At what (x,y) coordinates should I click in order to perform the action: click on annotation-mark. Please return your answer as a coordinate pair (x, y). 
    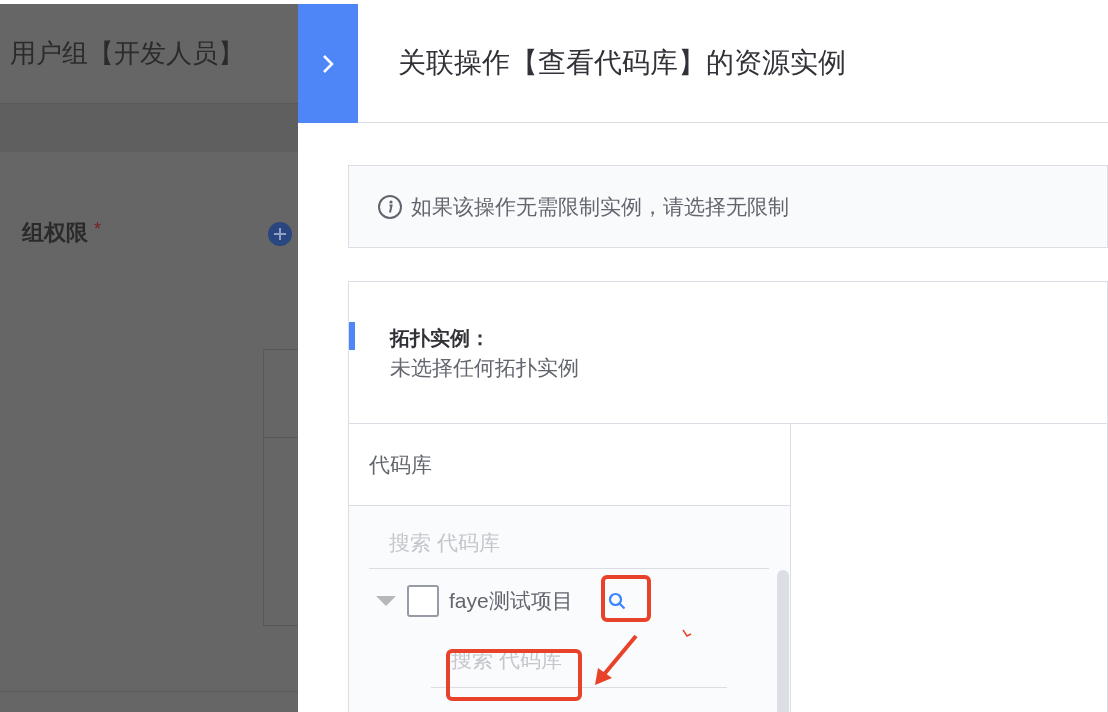
    Looking at the image, I should click on (687, 633).